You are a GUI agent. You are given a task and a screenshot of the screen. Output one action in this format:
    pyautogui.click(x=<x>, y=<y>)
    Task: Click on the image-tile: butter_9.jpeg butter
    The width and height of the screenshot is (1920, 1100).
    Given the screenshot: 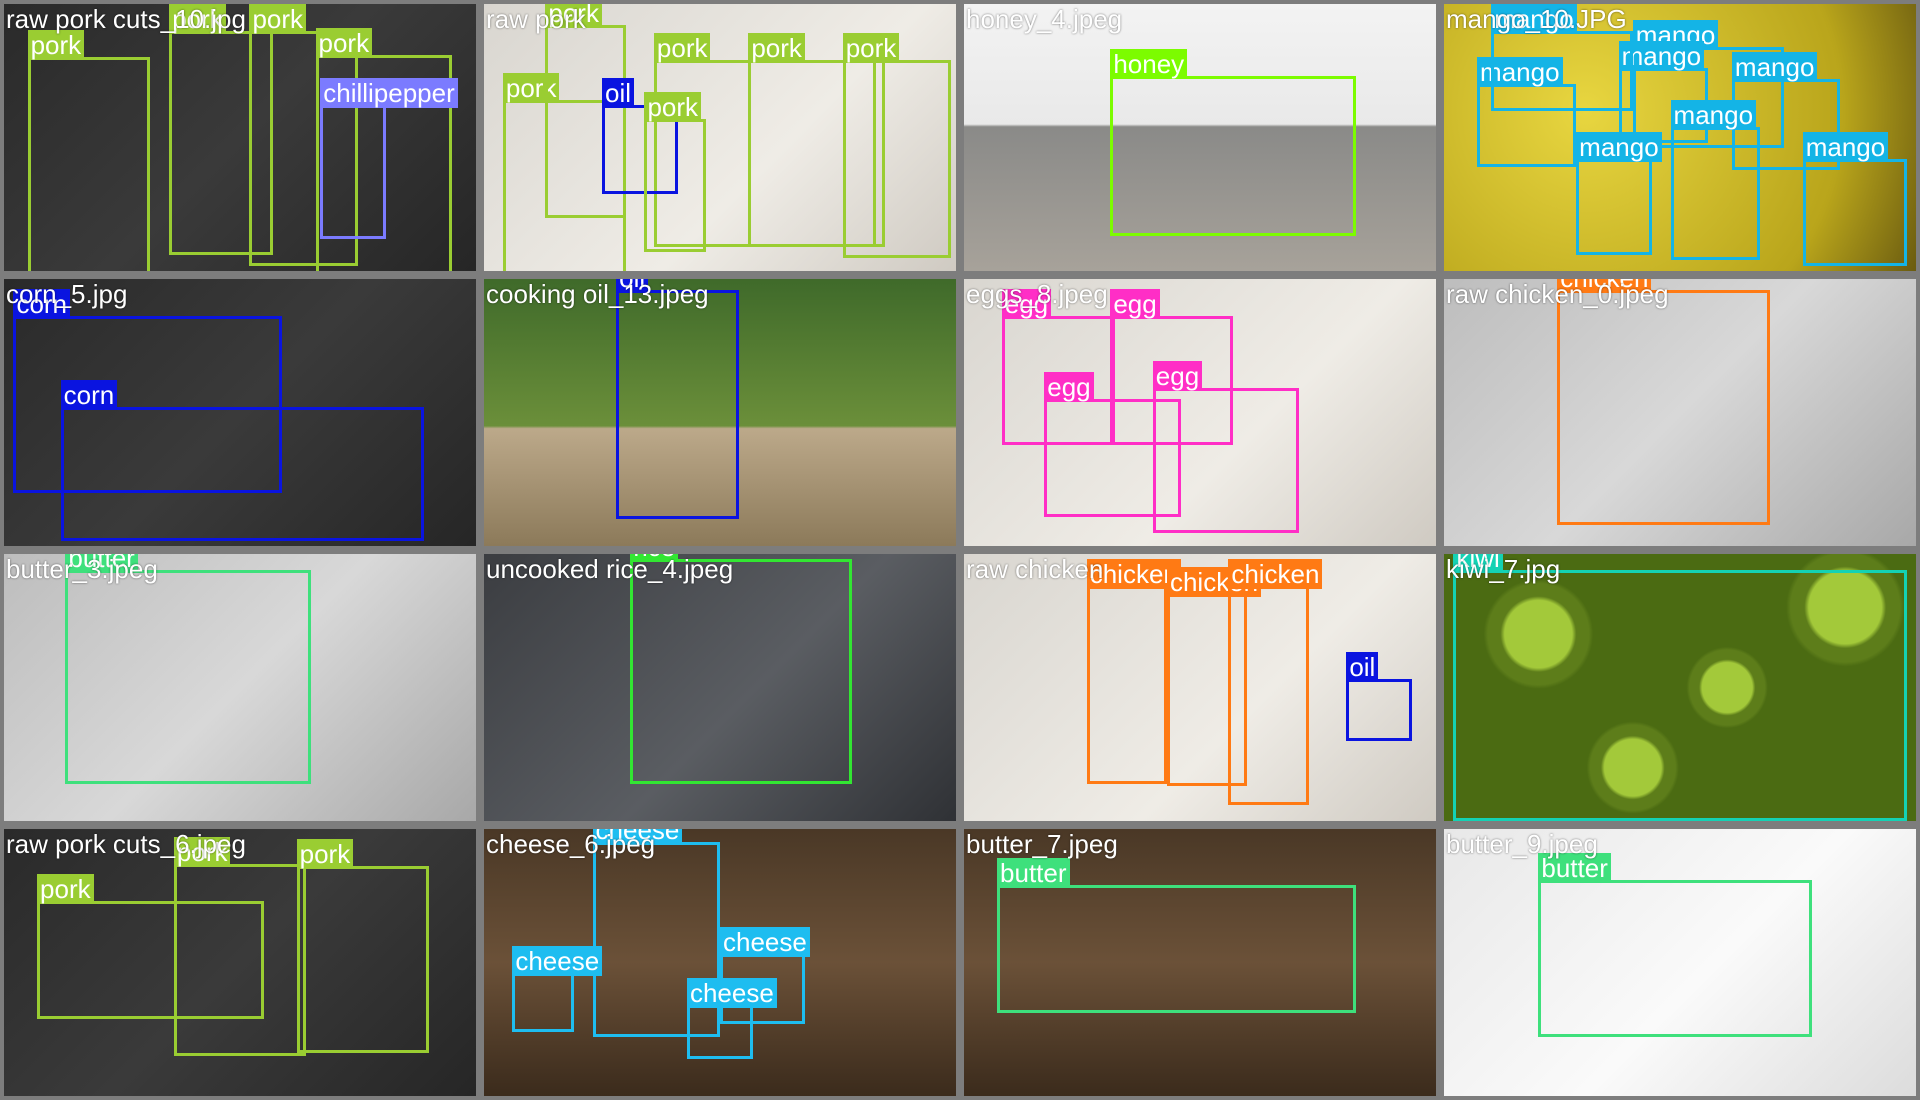 What is the action you would take?
    pyautogui.click(x=1680, y=962)
    